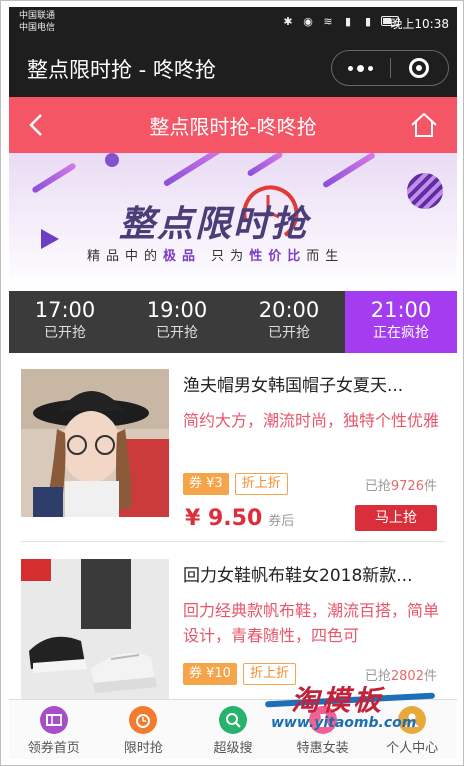 The image size is (464, 766). What do you see at coordinates (53, 748) in the screenshot?
I see `tab-label: 领券首页` at bounding box center [53, 748].